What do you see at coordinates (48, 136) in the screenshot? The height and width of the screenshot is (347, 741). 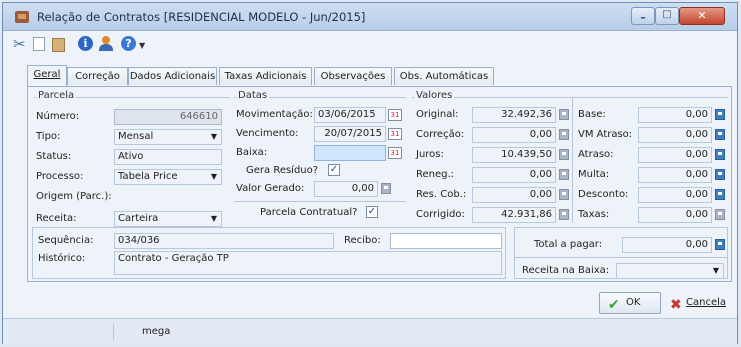 I see `tipo-label: Tipo:` at bounding box center [48, 136].